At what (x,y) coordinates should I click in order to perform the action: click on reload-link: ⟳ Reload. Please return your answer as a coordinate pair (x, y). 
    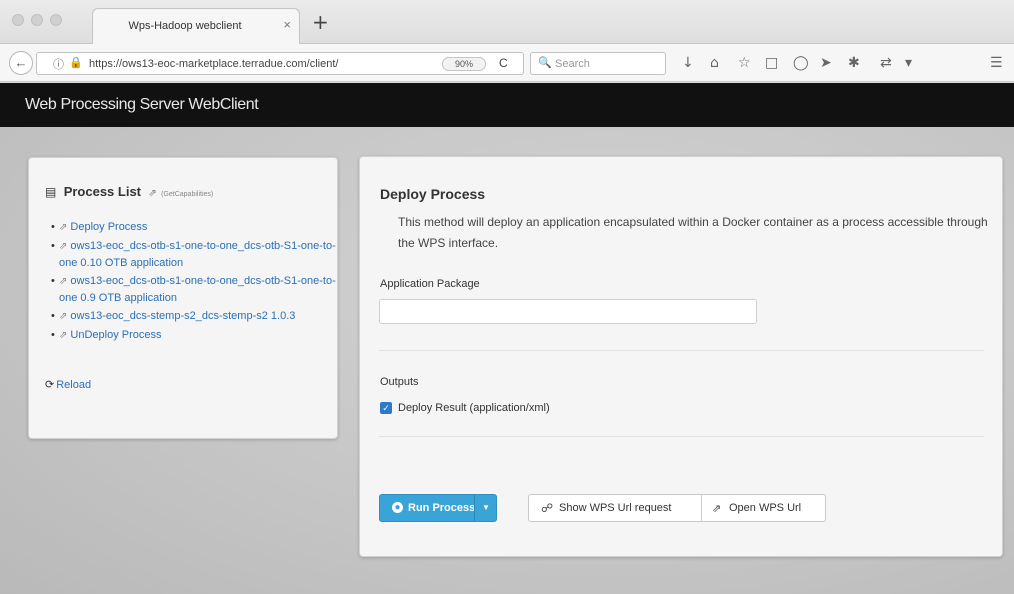
    Looking at the image, I should click on (68, 384).